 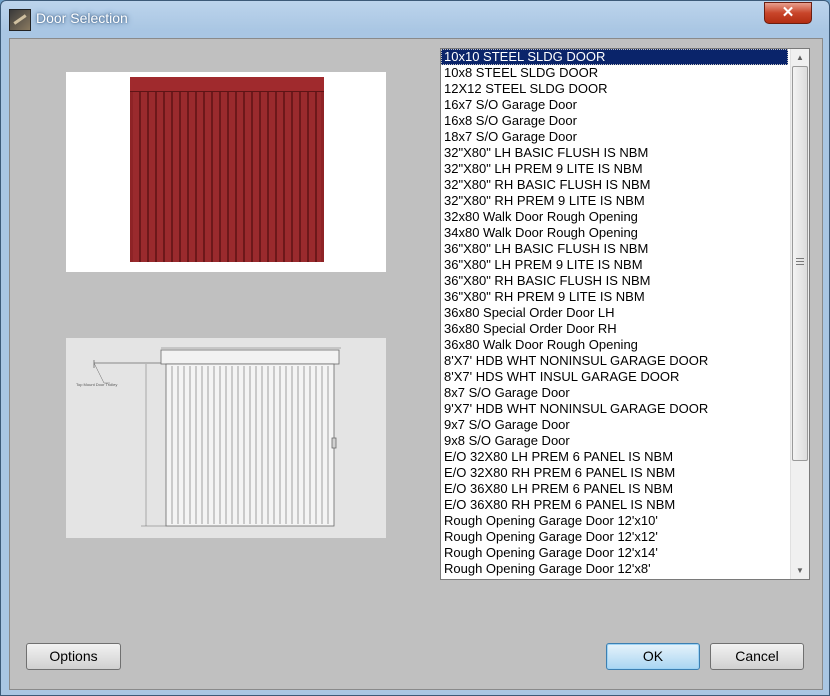 I want to click on list-item: 8'X7' HDS WHT INSUL GARAGE DOOR, so click(x=614, y=377).